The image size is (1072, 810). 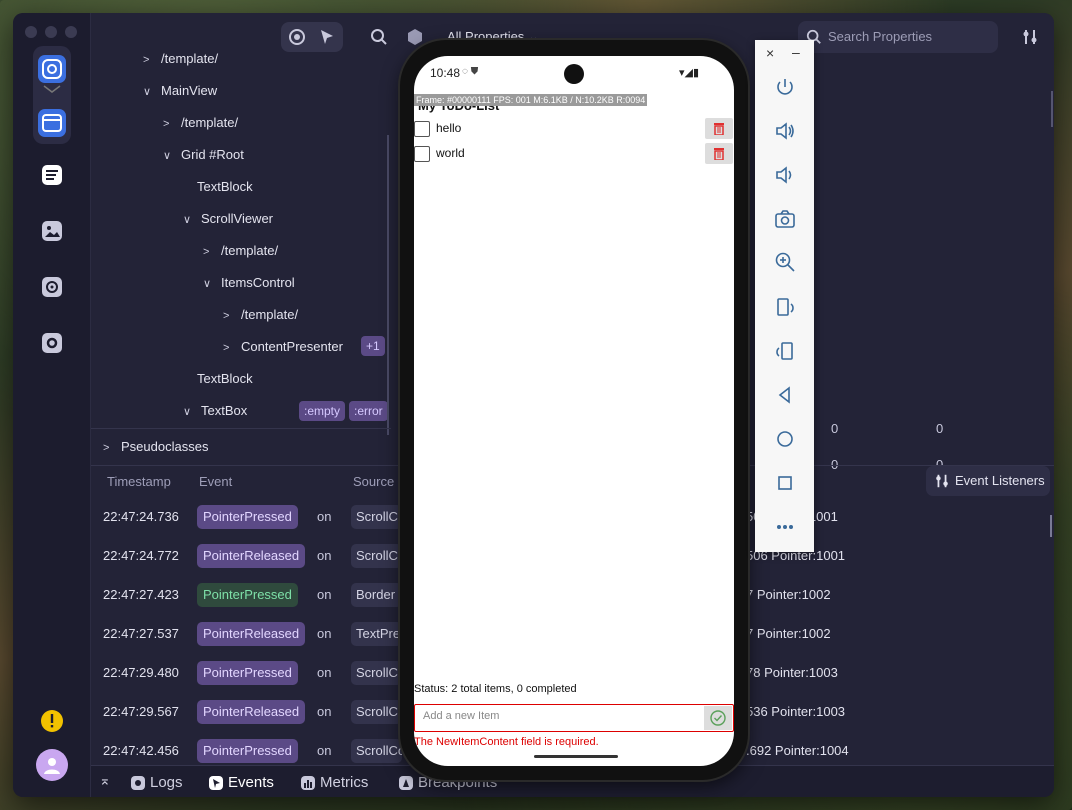 I want to click on pseudoclasses-section: > Pseudoclasses, so click(x=241, y=446).